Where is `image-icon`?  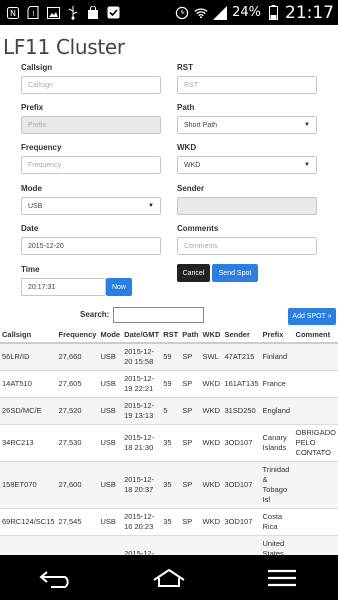 image-icon is located at coordinates (53, 13).